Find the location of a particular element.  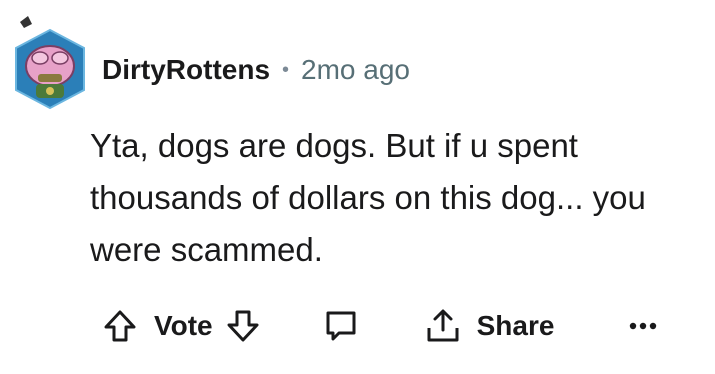

share-label: Share is located at coordinates (515, 325).